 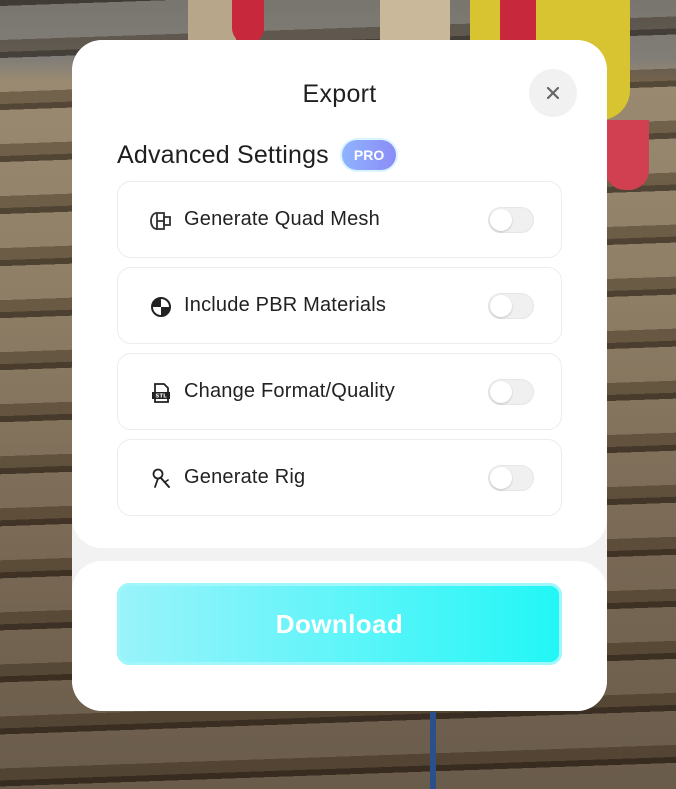 I want to click on pbr-materials-toggle, so click(x=511, y=306).